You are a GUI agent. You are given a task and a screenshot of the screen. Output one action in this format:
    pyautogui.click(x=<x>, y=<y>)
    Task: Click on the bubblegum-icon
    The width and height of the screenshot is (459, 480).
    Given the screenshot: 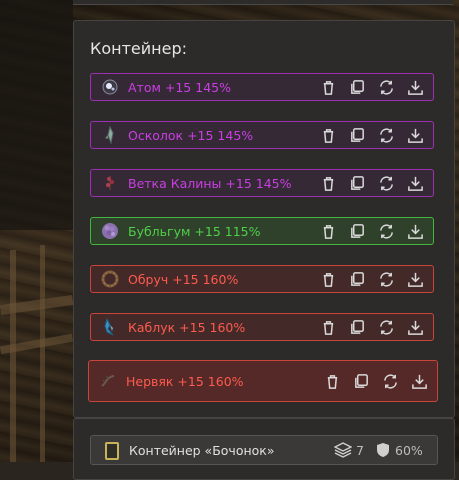 What is the action you would take?
    pyautogui.click(x=110, y=231)
    